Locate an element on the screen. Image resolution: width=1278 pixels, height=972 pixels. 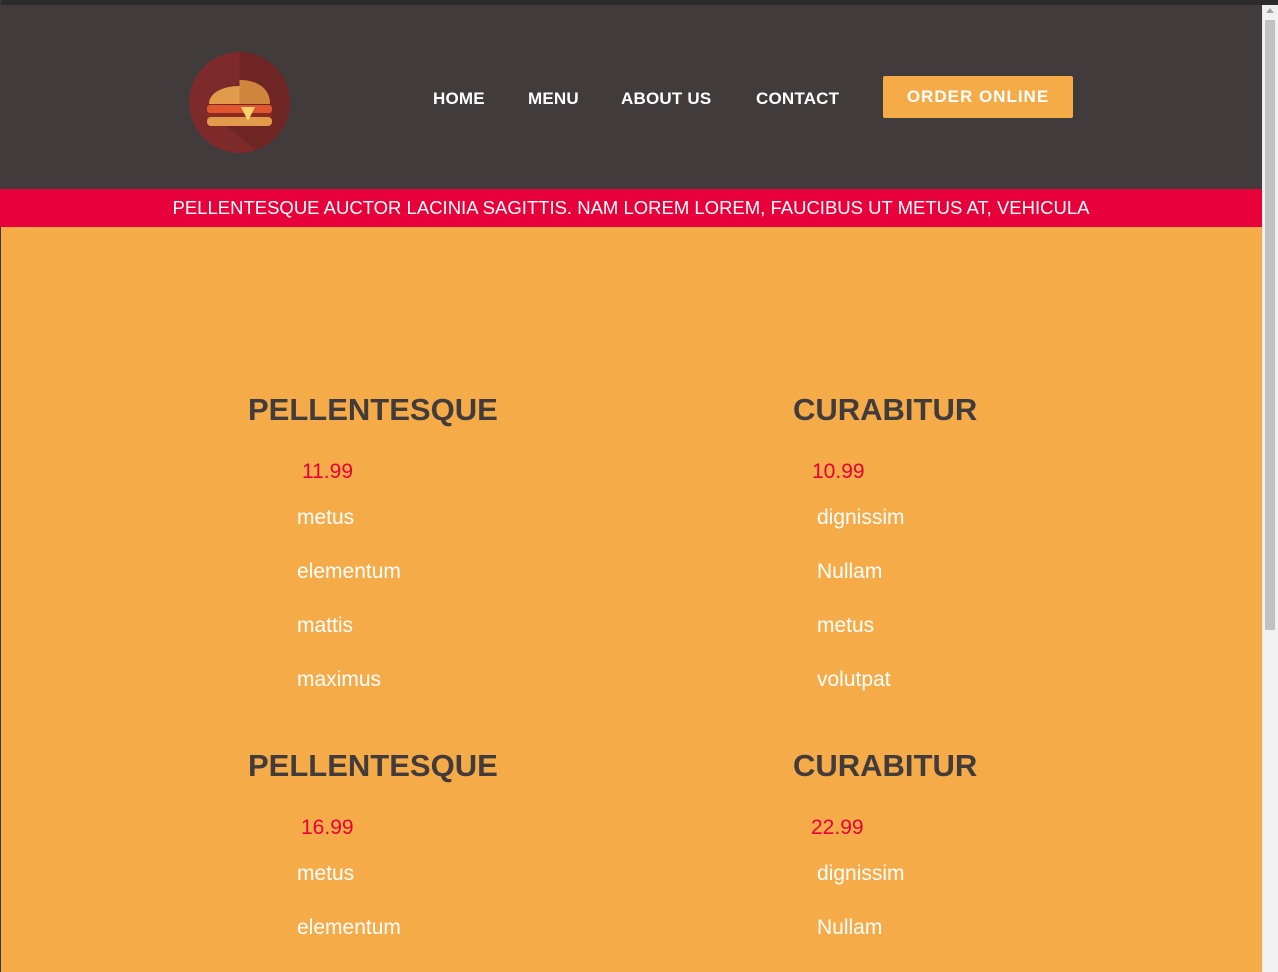
list-item: maximus is located at coordinates (339, 679).